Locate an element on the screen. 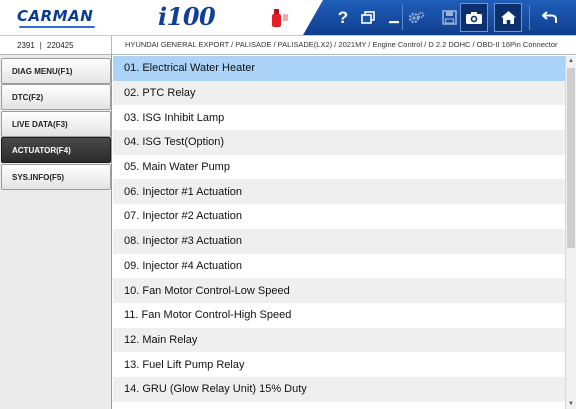 Image resolution: width=576 pixels, height=409 pixels. window-icon is located at coordinates (368, 17).